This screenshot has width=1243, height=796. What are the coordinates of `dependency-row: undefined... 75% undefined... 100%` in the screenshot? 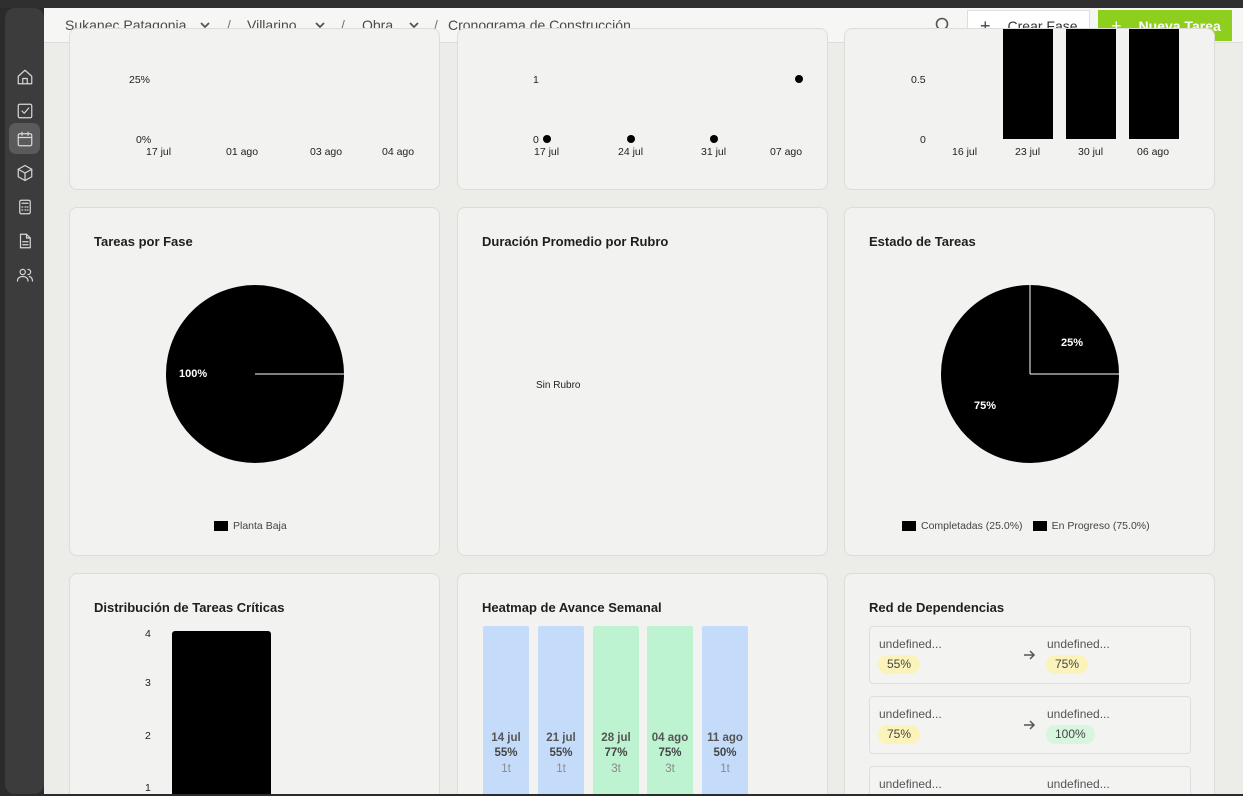 It's located at (1030, 725).